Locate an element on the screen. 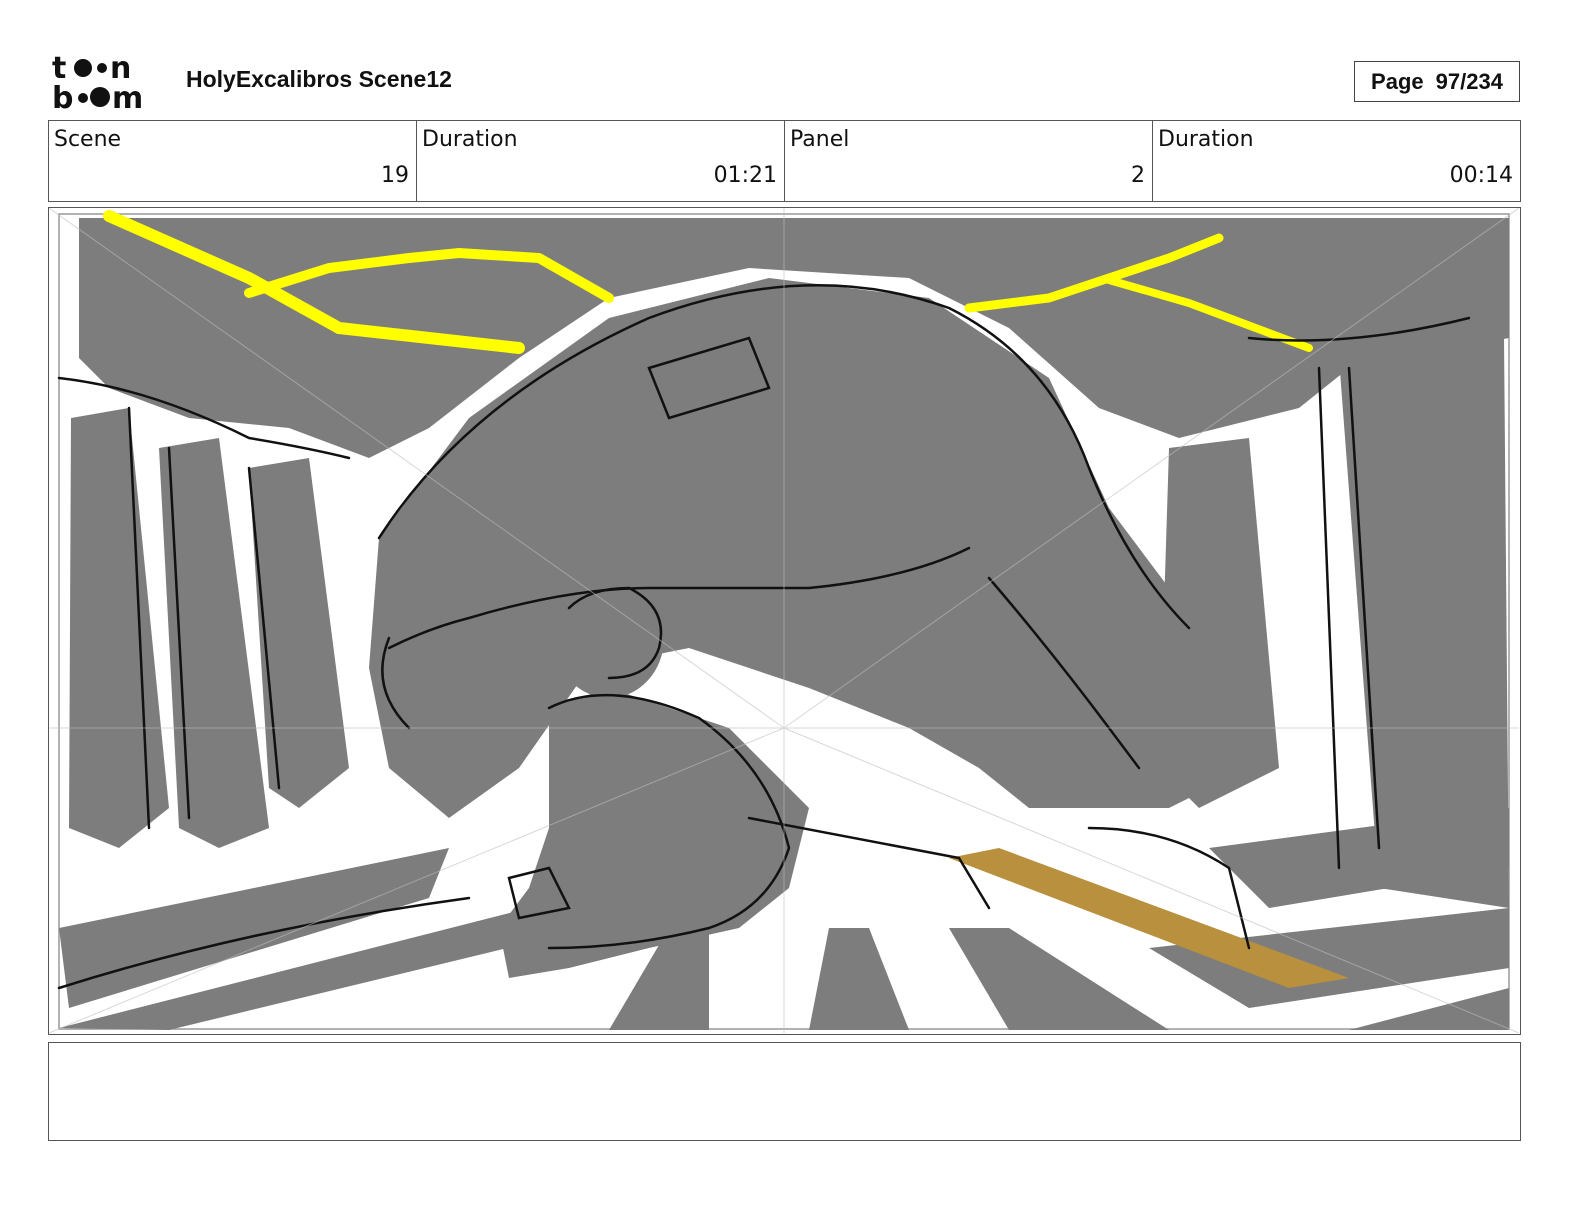  scene-duration-label: Duration is located at coordinates (470, 139).